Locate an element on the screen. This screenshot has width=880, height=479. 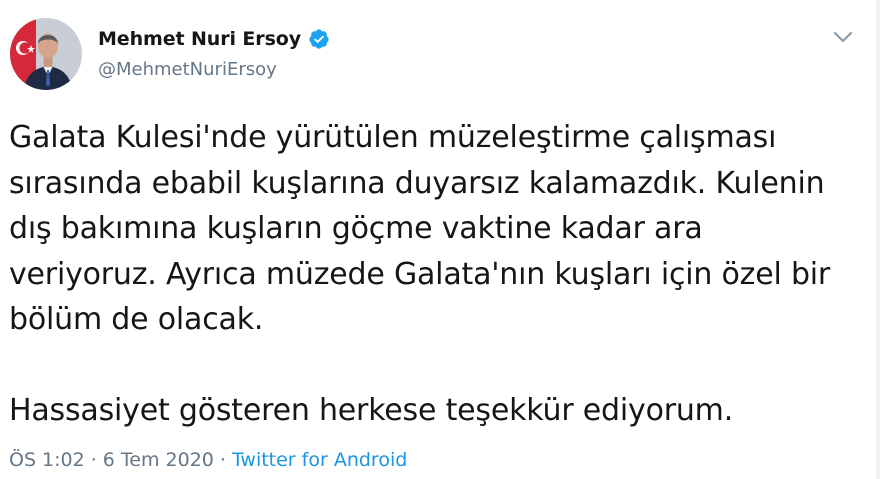
tweet-time: ÖS 1:02 is located at coordinates (47, 460).